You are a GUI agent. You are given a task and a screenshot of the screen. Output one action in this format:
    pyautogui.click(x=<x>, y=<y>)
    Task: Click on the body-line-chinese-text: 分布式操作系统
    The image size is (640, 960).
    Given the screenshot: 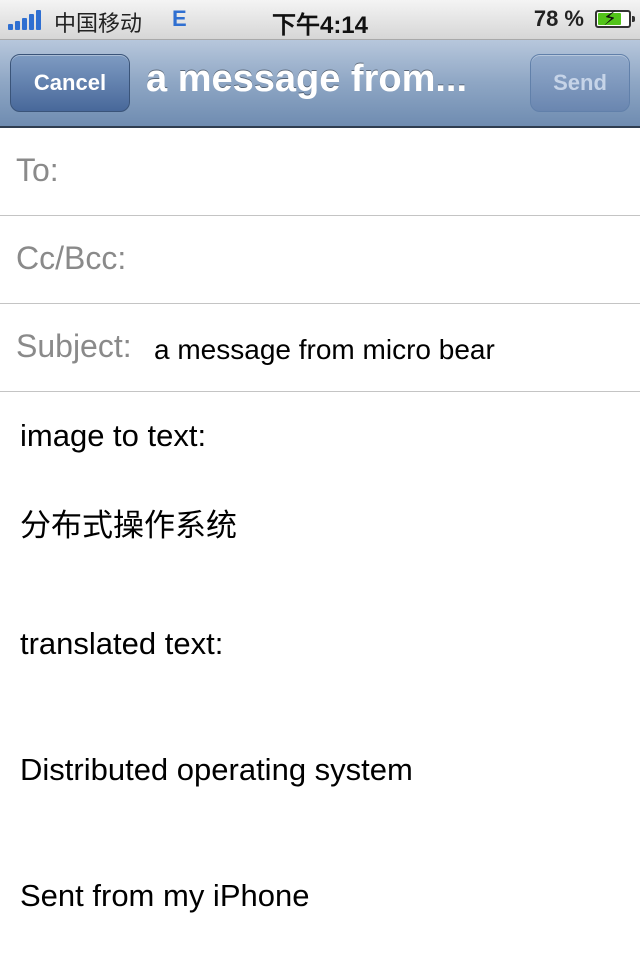 What is the action you would take?
    pyautogui.click(x=128, y=526)
    